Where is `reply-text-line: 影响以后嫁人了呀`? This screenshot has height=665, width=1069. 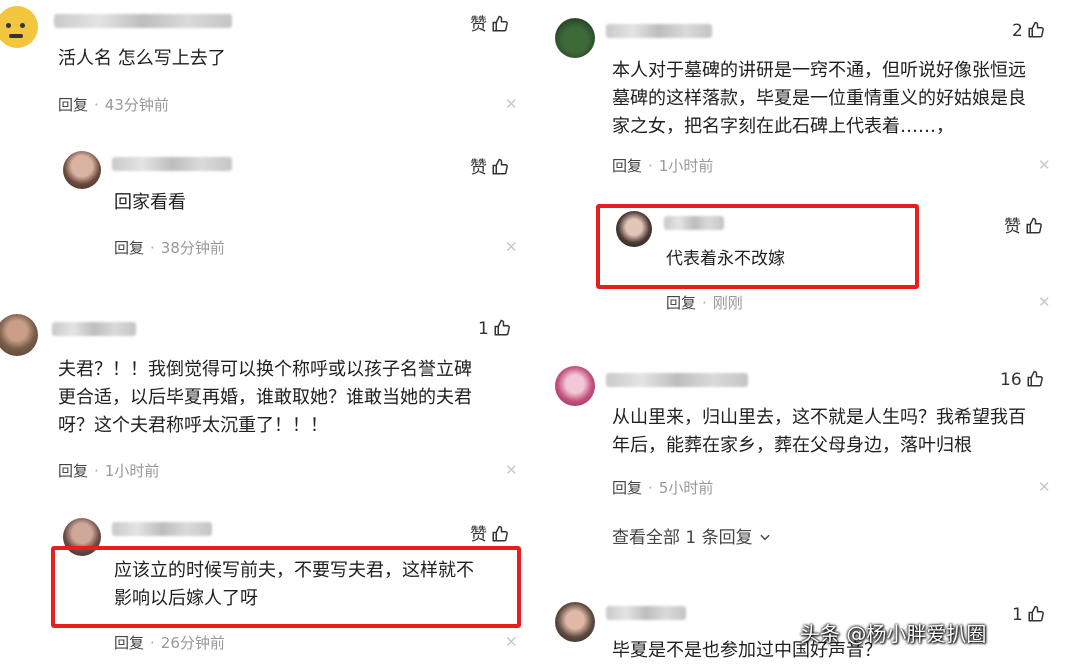 reply-text-line: 影响以后嫁人了呀 is located at coordinates (186, 598).